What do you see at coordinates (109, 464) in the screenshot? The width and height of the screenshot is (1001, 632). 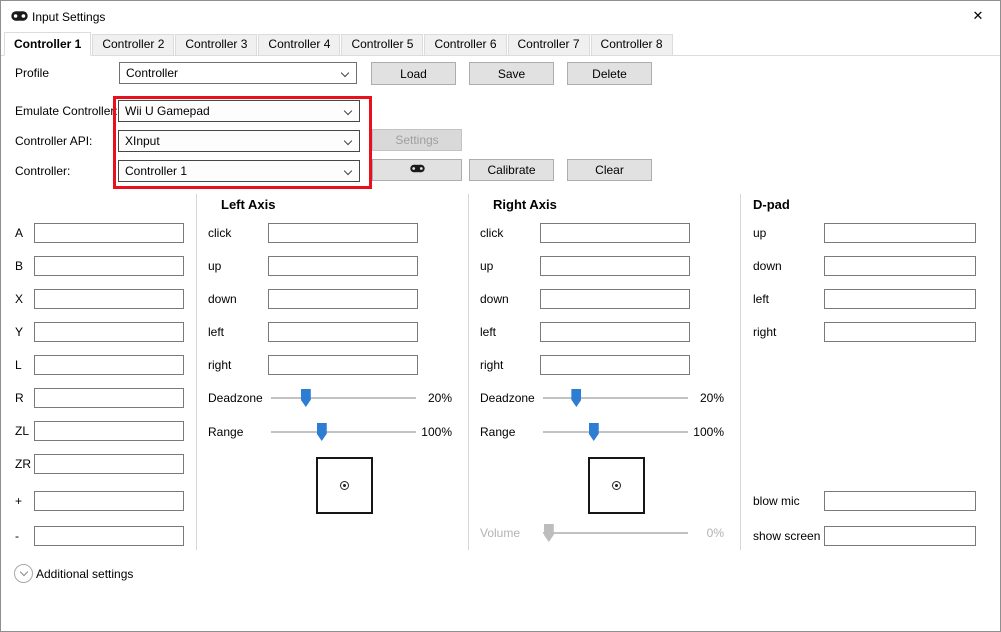 I see `button-zr-input` at bounding box center [109, 464].